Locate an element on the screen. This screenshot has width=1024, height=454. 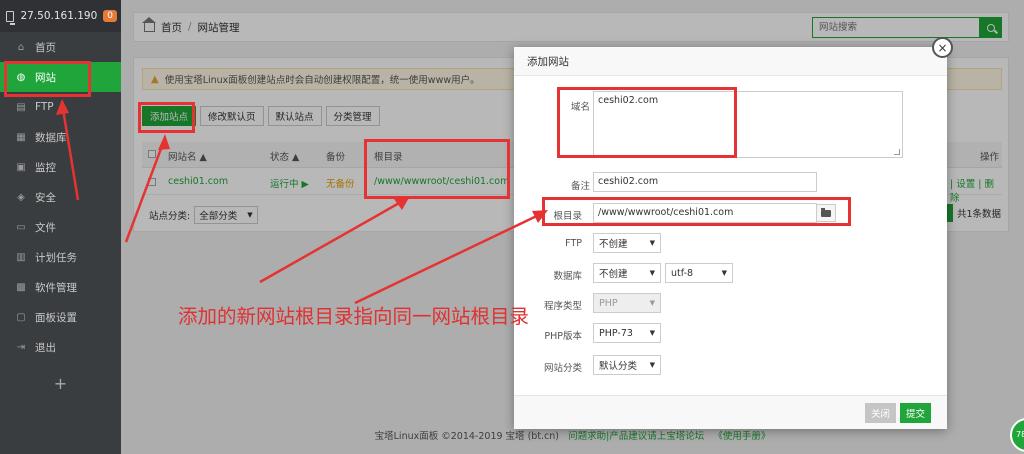
ftp-icon: ▤ is located at coordinates (21, 107).